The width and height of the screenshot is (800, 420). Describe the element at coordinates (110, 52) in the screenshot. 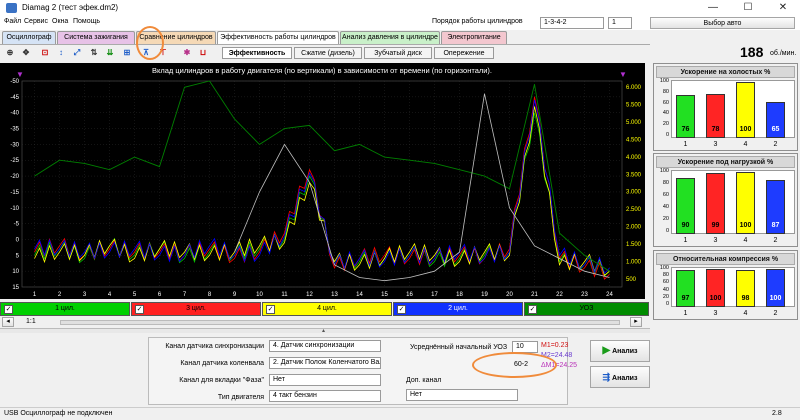

I see `align-icon: ⇊` at that location.